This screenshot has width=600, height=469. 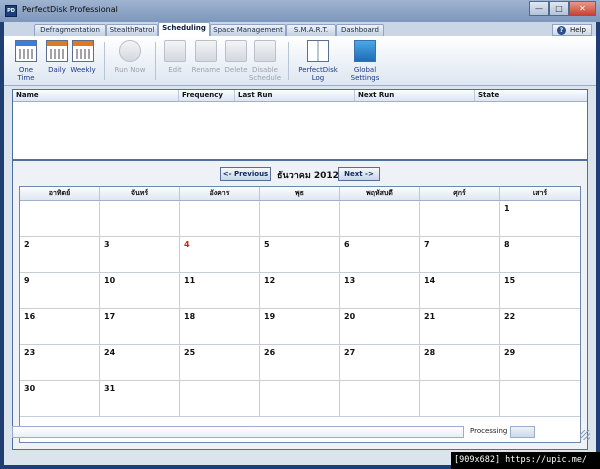 I want to click on help-button: ? Help, so click(x=572, y=30).